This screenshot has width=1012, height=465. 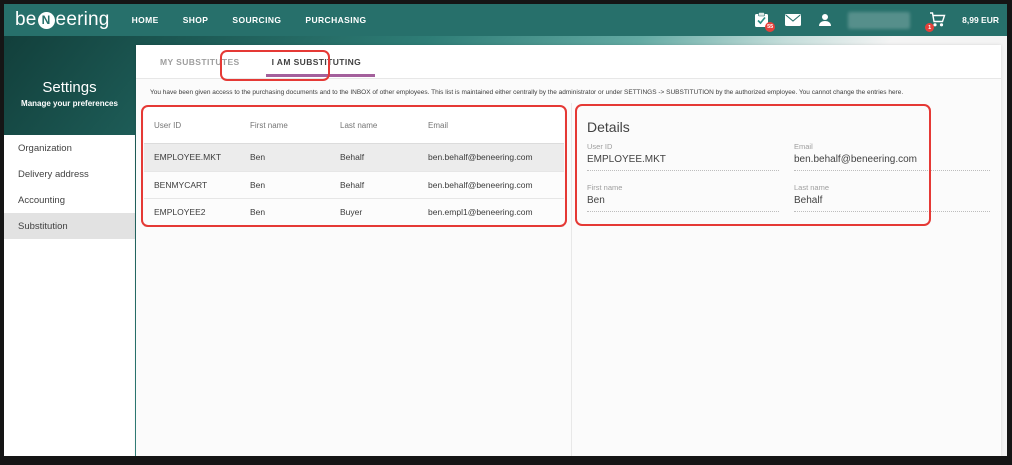 What do you see at coordinates (69, 148) in the screenshot?
I see `sidebar-item-organization: Organization` at bounding box center [69, 148].